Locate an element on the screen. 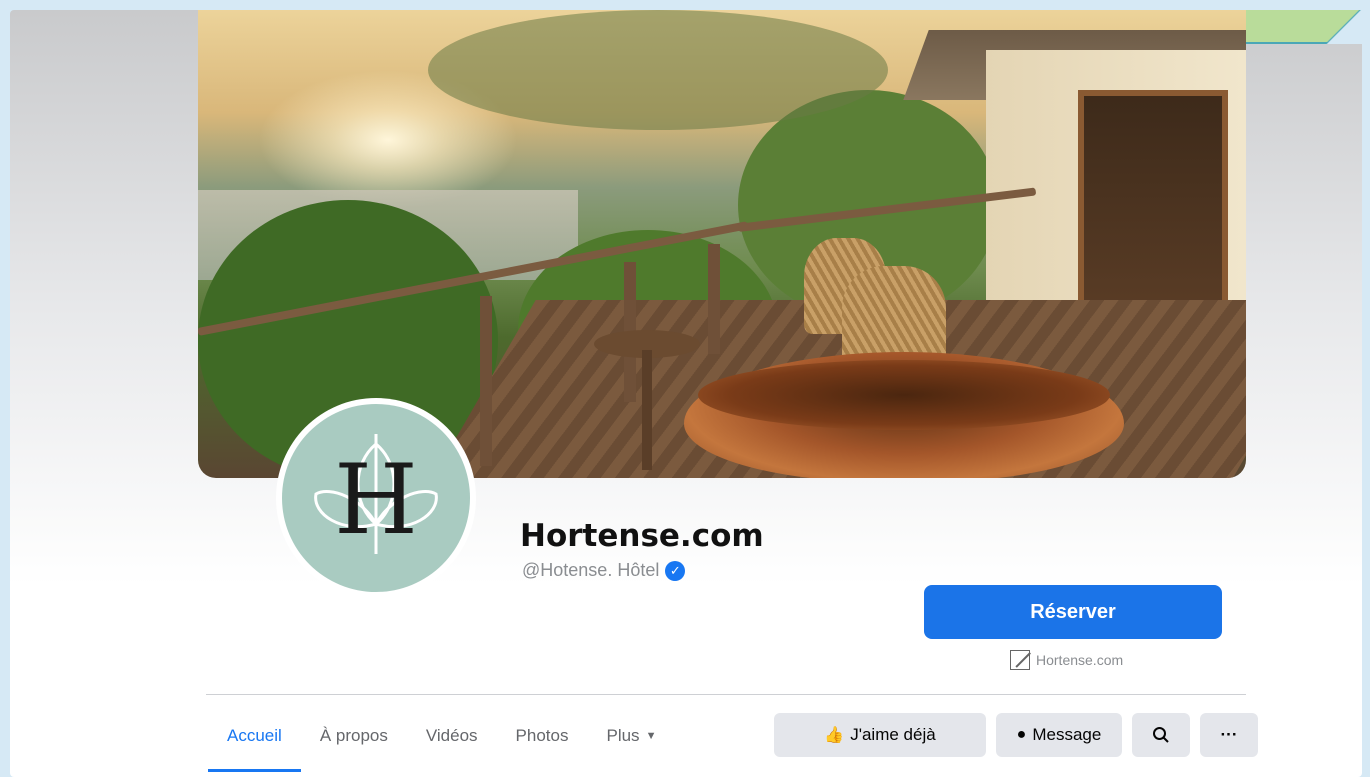 This screenshot has height=777, width=1370. search-icon is located at coordinates (1161, 735).